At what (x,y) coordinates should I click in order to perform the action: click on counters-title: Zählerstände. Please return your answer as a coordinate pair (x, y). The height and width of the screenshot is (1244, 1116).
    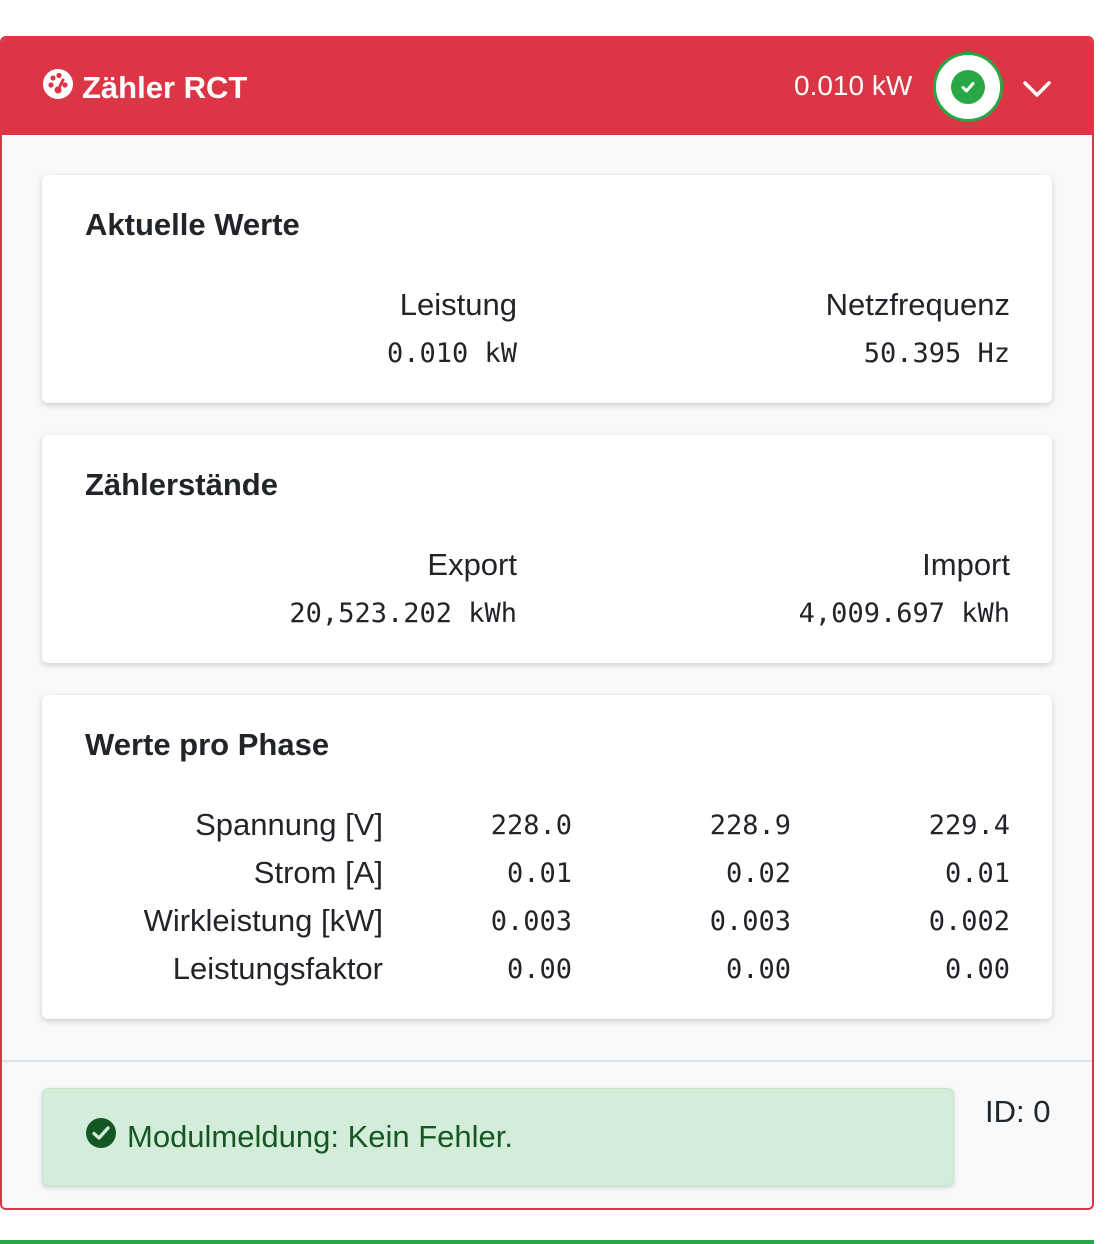
    Looking at the image, I should click on (181, 484).